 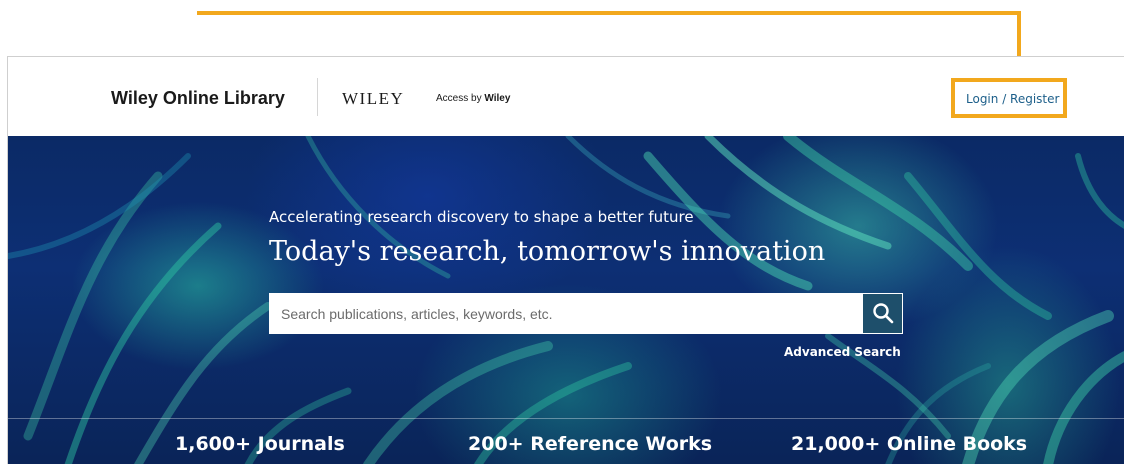 What do you see at coordinates (317, 97) in the screenshot?
I see `header-divider` at bounding box center [317, 97].